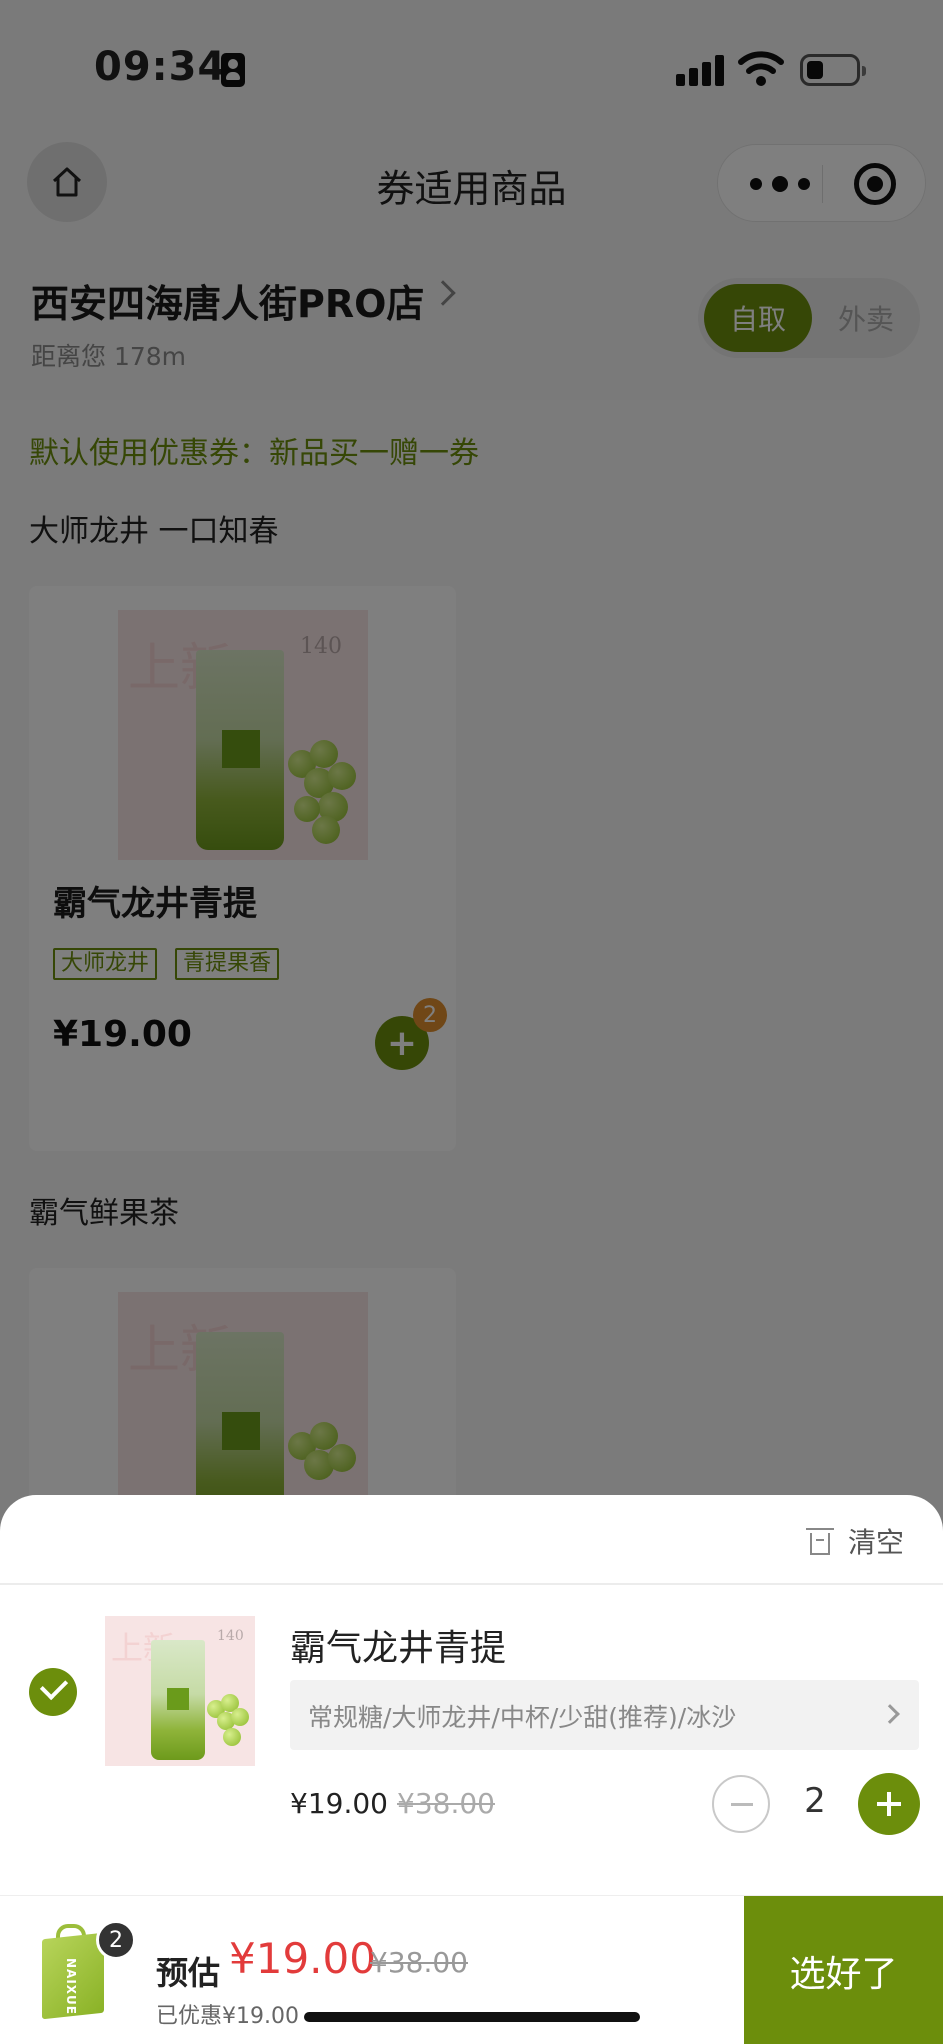 This screenshot has width=943, height=2044. Describe the element at coordinates (471, 1540) in the screenshot. I see `cart-header: 清空` at that location.